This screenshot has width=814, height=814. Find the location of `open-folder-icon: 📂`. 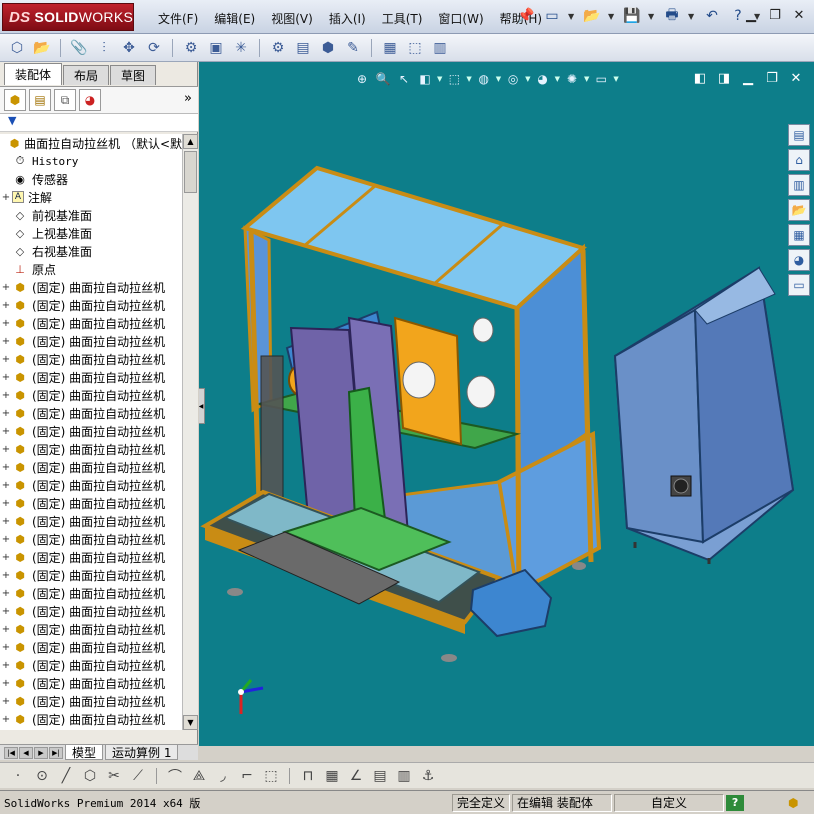

open-folder-icon: 📂 is located at coordinates (592, 16).